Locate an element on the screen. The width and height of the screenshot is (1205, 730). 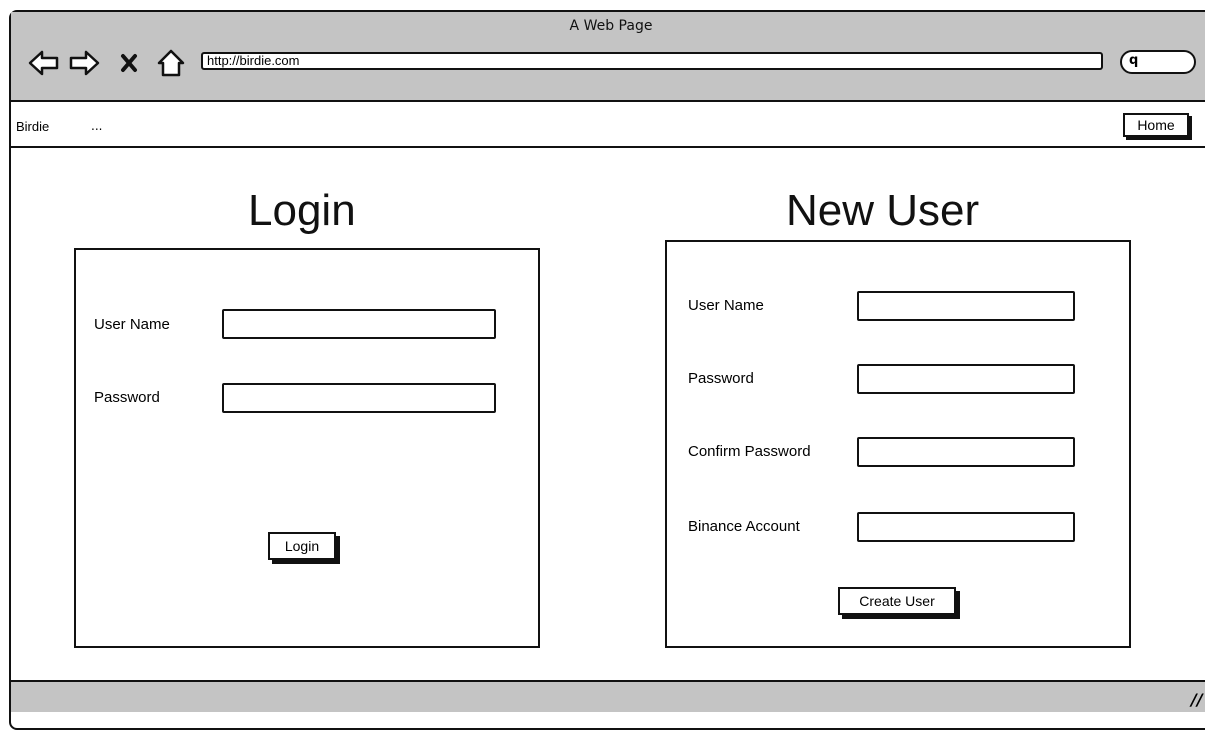
new-user-username-label: User Name is located at coordinates (726, 305).